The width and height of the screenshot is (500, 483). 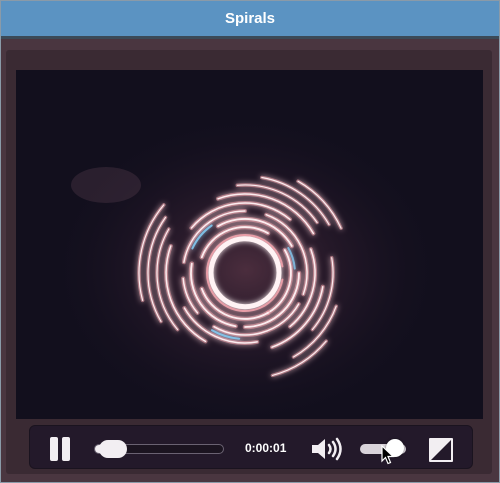 I want to click on pause-button, so click(x=60, y=449).